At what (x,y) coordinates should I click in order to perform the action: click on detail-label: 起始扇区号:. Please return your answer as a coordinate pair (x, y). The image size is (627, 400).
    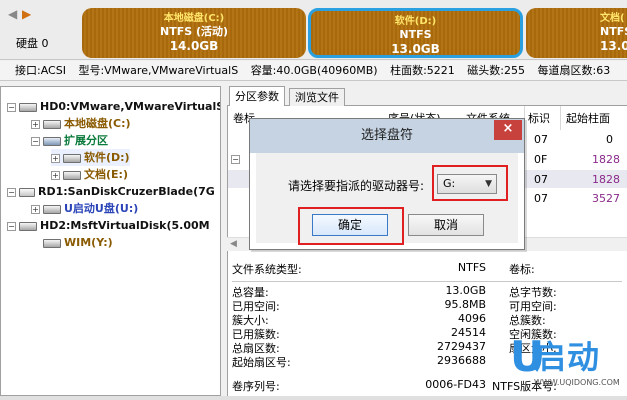
    Looking at the image, I should click on (261, 362).